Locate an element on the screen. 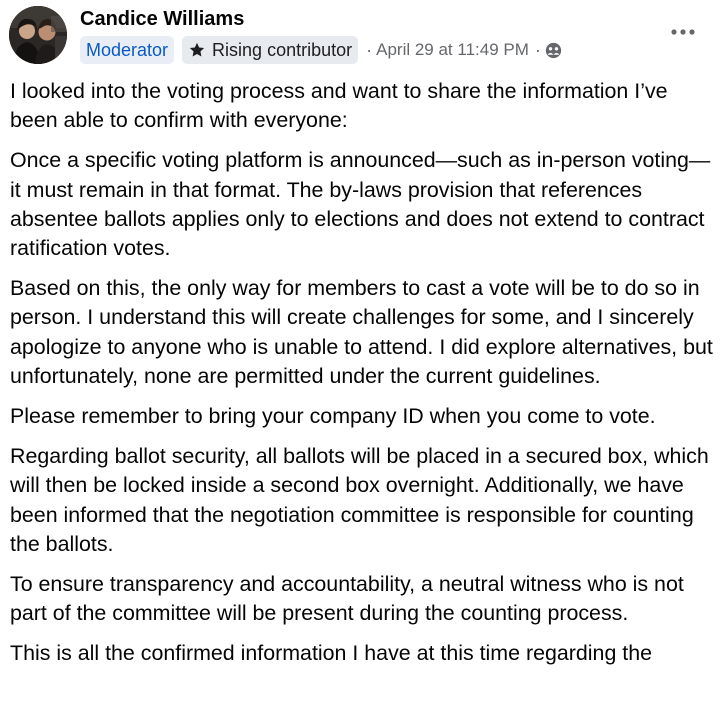 Image resolution: width=723 pixels, height=706 pixels. author-avatar is located at coordinates (38, 35).